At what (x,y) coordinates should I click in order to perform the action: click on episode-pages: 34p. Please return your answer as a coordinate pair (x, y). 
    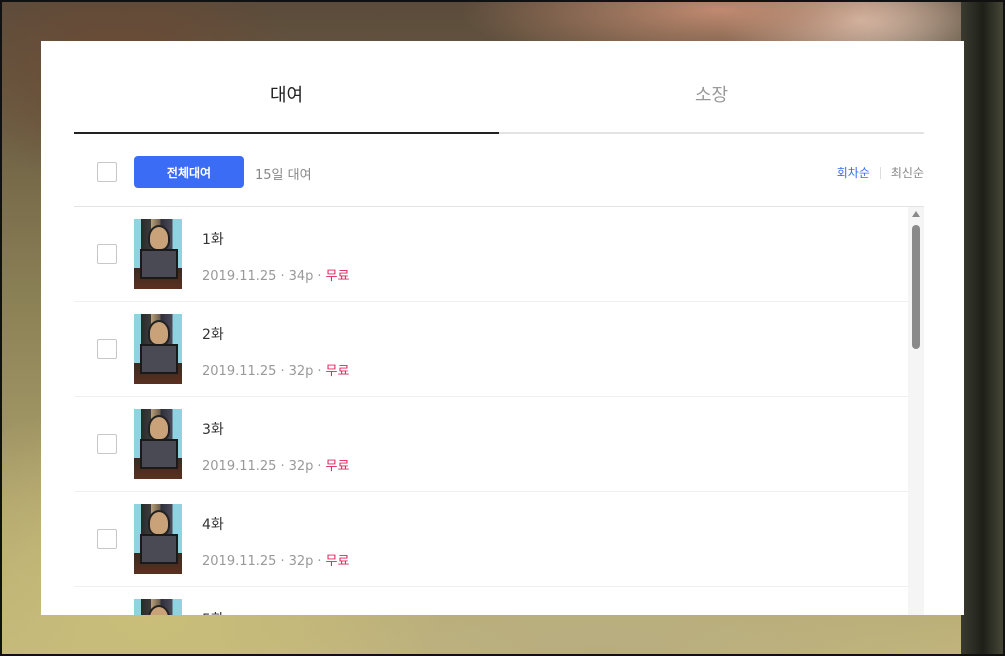
    Looking at the image, I should click on (301, 276).